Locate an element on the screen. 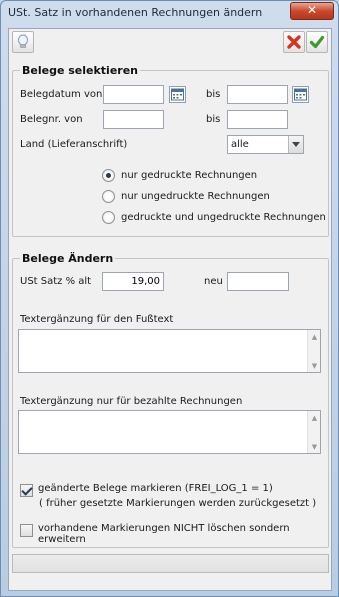  ust-alt-label: USt Satz % alt is located at coordinates (56, 281).